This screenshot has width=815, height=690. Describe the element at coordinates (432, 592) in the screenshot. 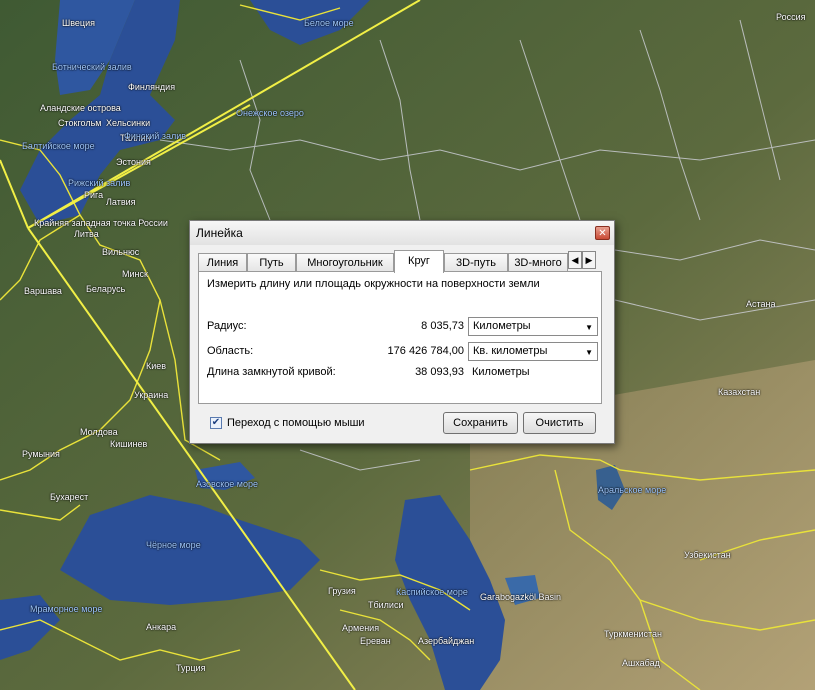

I see `map-label: Каспийское море` at that location.